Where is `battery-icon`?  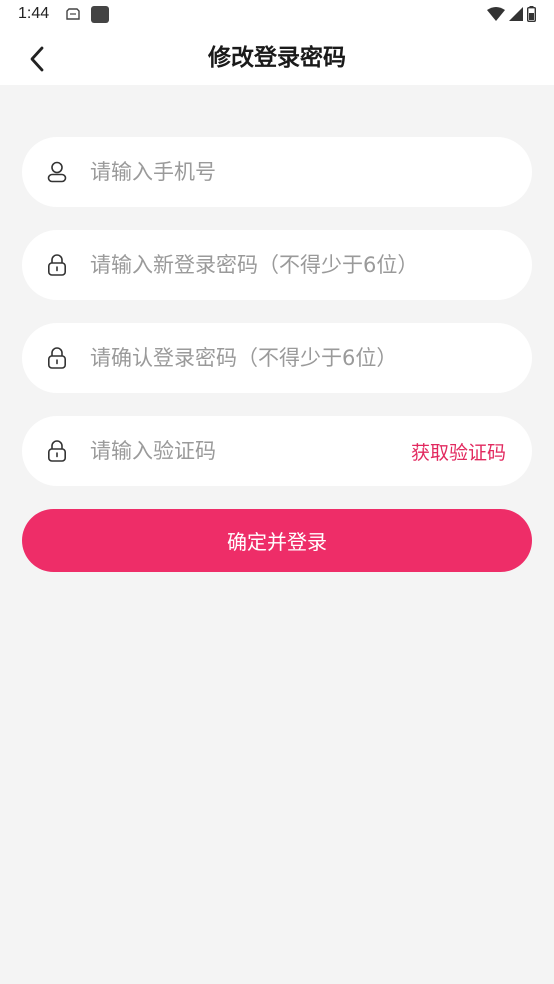
battery-icon is located at coordinates (531, 14).